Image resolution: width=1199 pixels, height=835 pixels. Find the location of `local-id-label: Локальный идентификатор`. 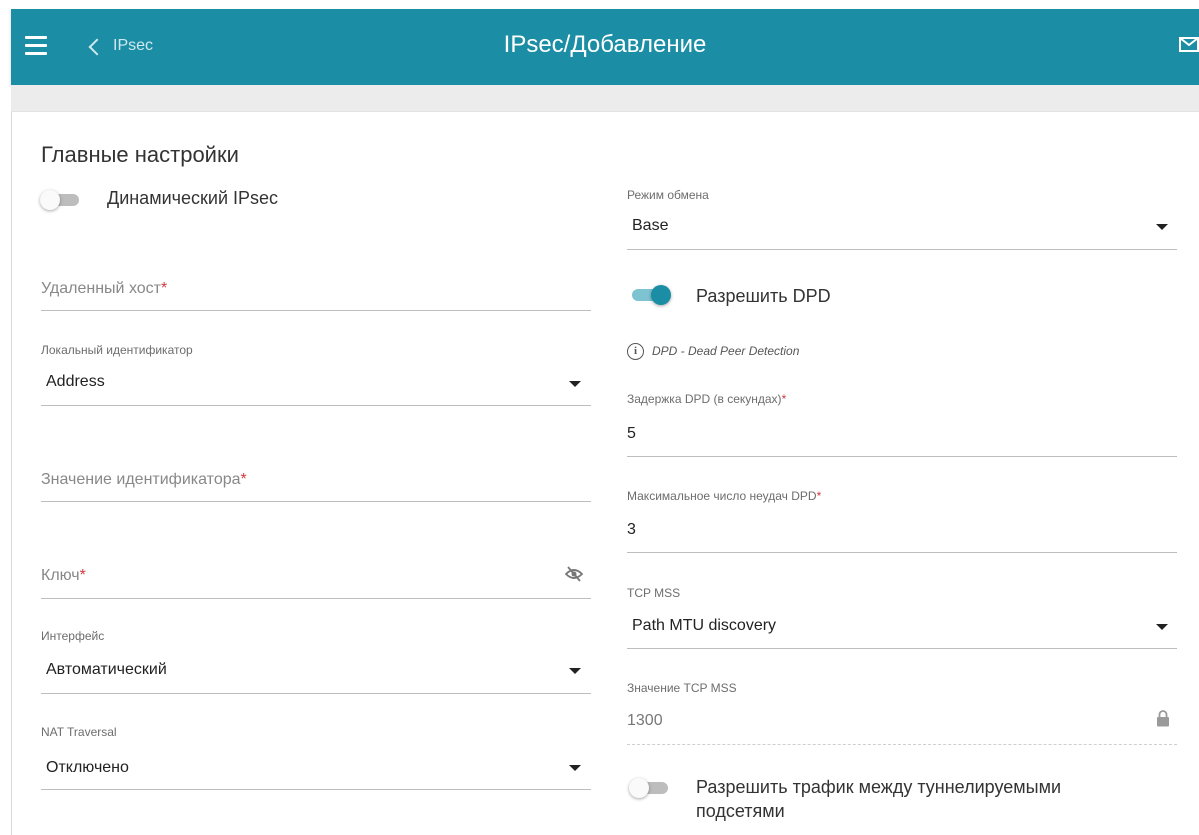

local-id-label: Локальный идентификатор is located at coordinates (117, 350).